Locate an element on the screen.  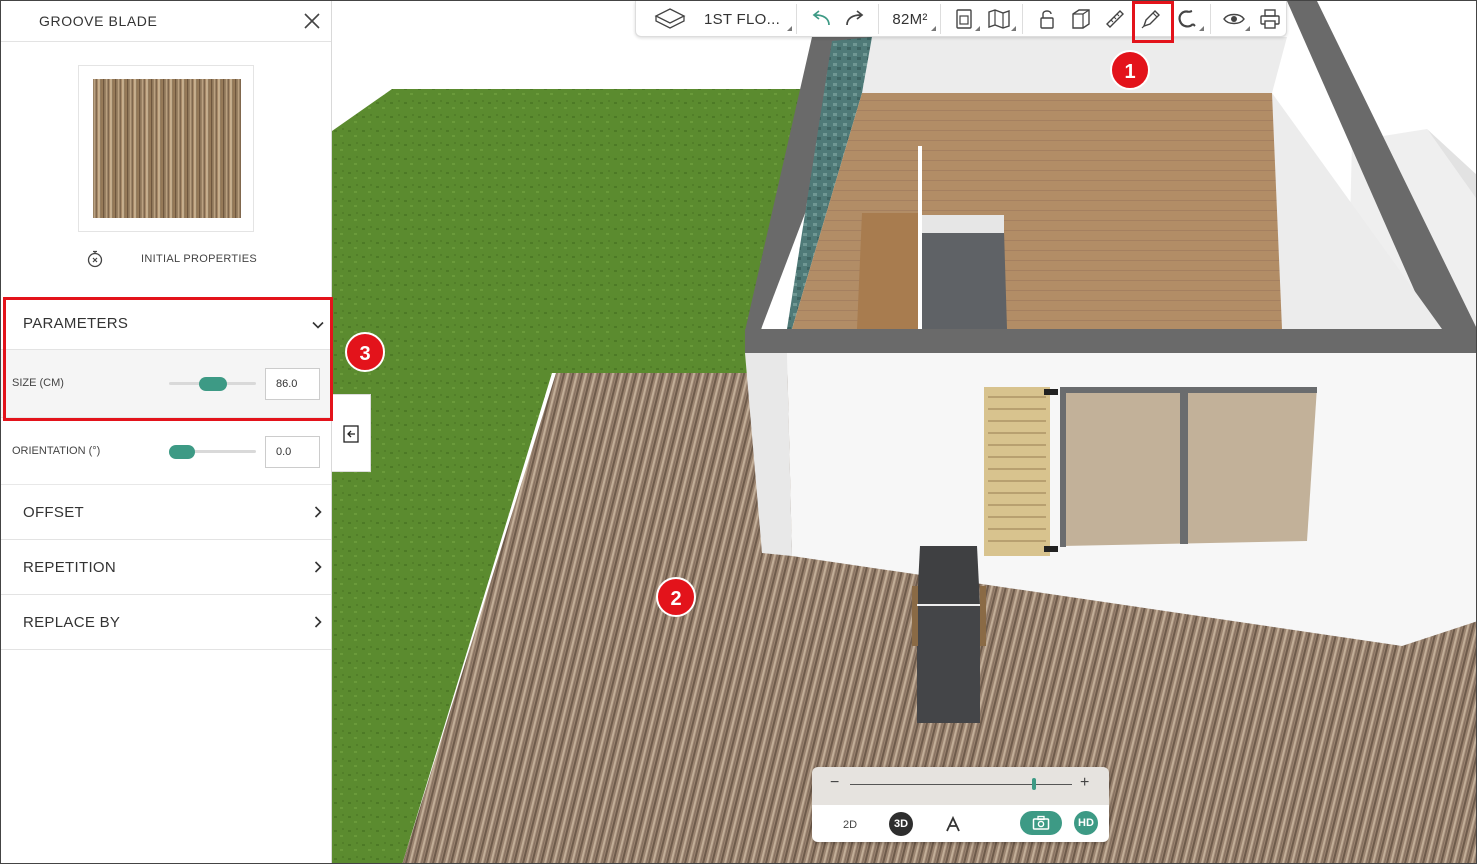
material-thumbnail is located at coordinates (167, 148).